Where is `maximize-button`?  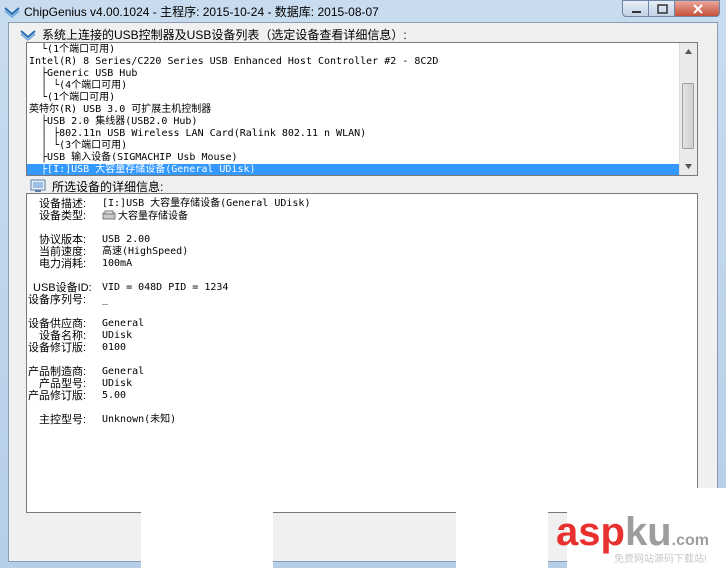
maximize-button is located at coordinates (661, 8).